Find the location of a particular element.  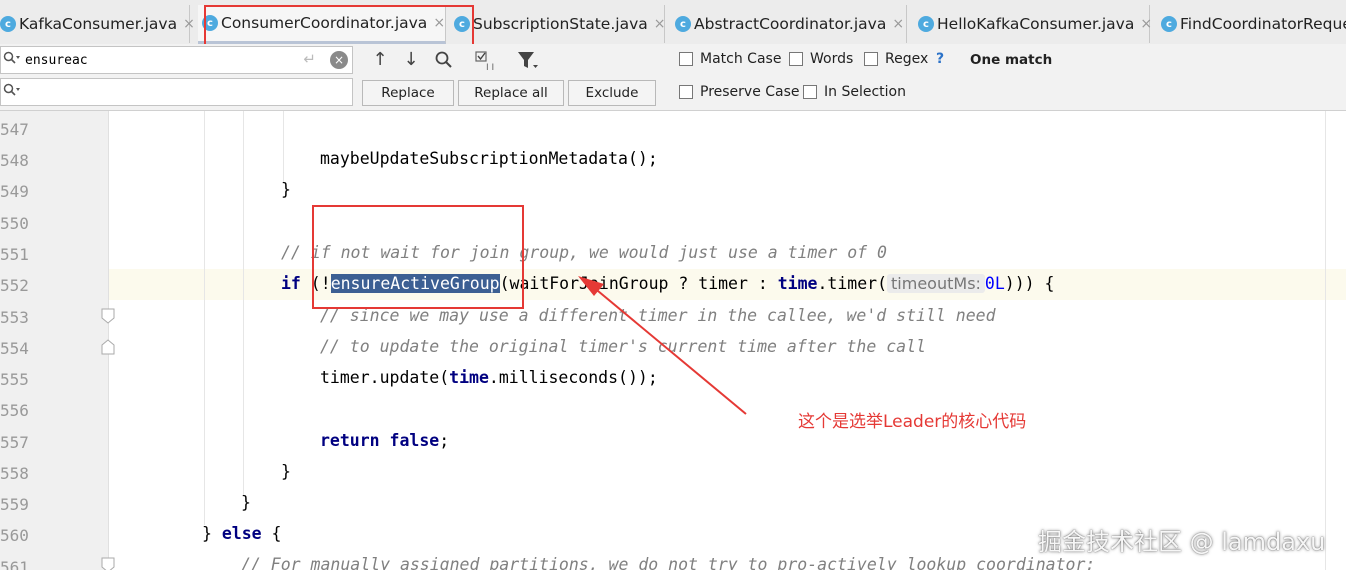

annotation-arrow is located at coordinates (662, 345).